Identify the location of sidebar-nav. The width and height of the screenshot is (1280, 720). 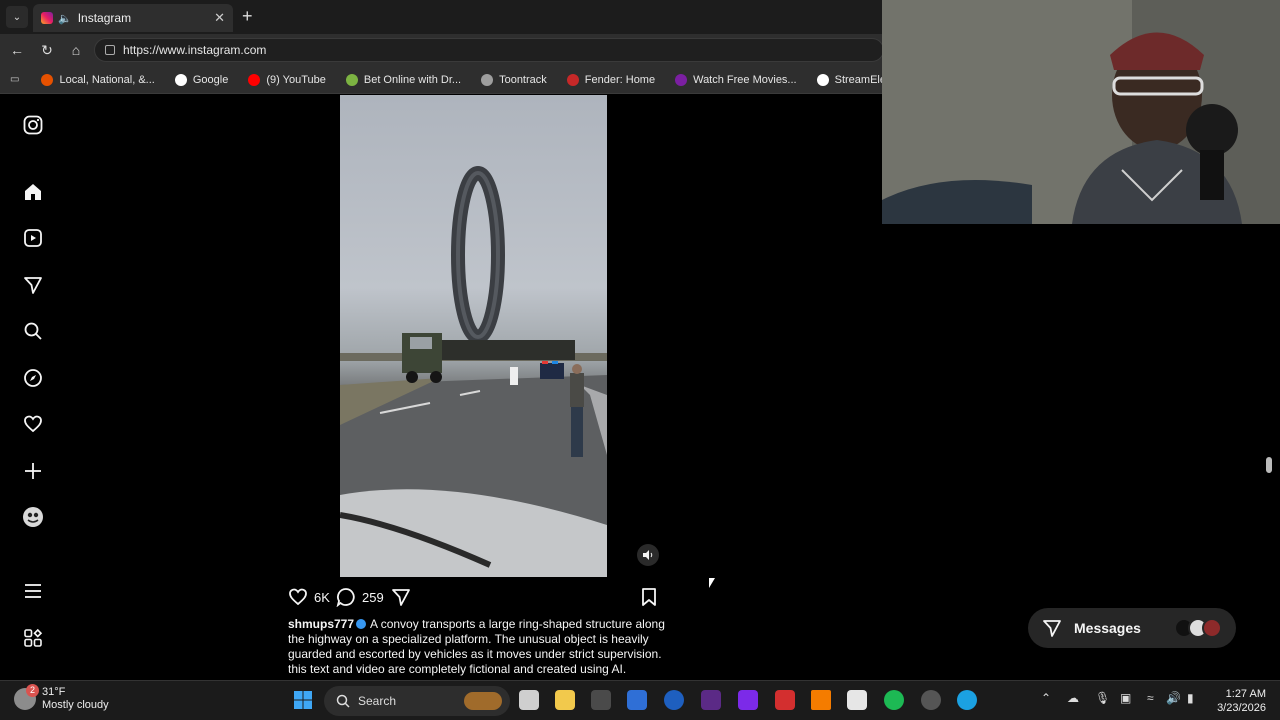
(33, 386).